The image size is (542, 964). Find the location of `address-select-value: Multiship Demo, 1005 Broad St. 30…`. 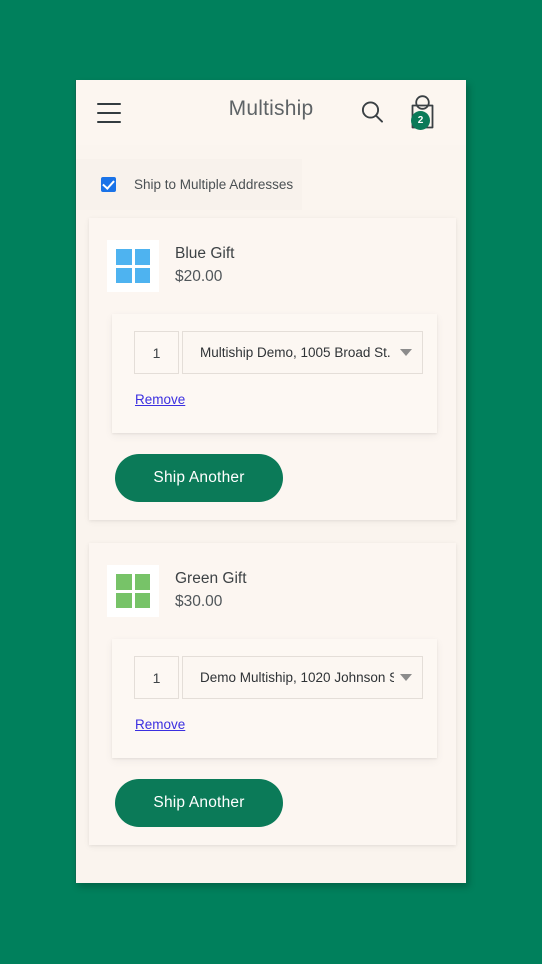

address-select-value: Multiship Demo, 1005 Broad St. 30… is located at coordinates (297, 352).